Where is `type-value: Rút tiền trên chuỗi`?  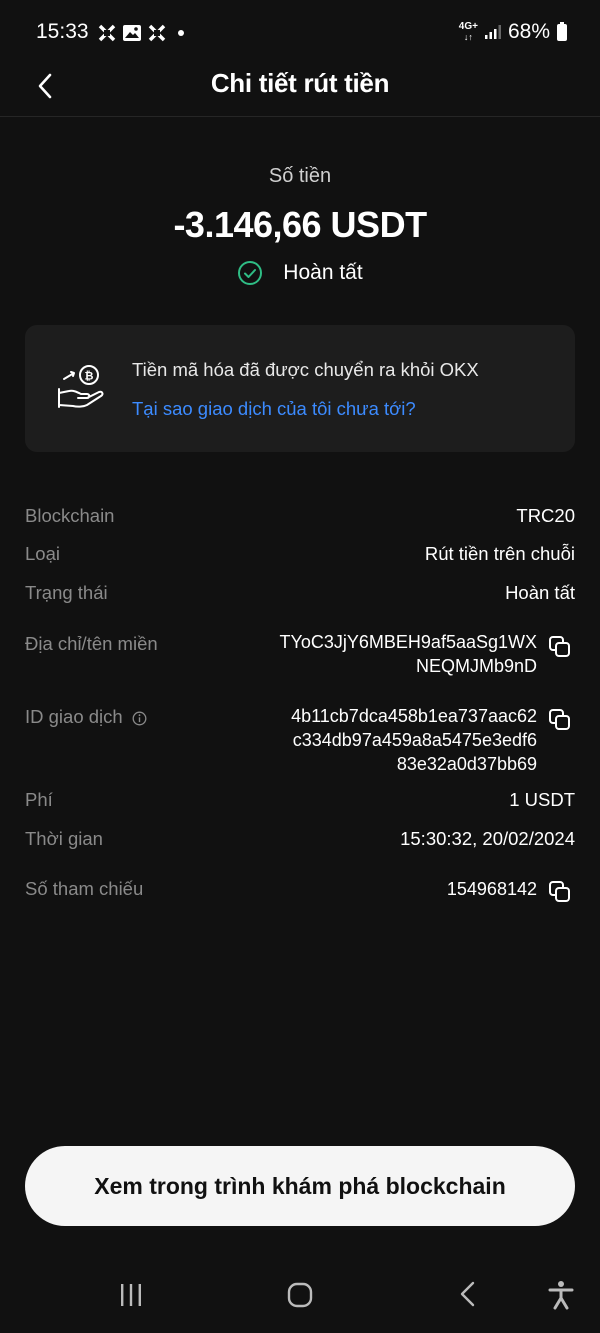 type-value: Rút tiền trên chuỗi is located at coordinates (499, 553).